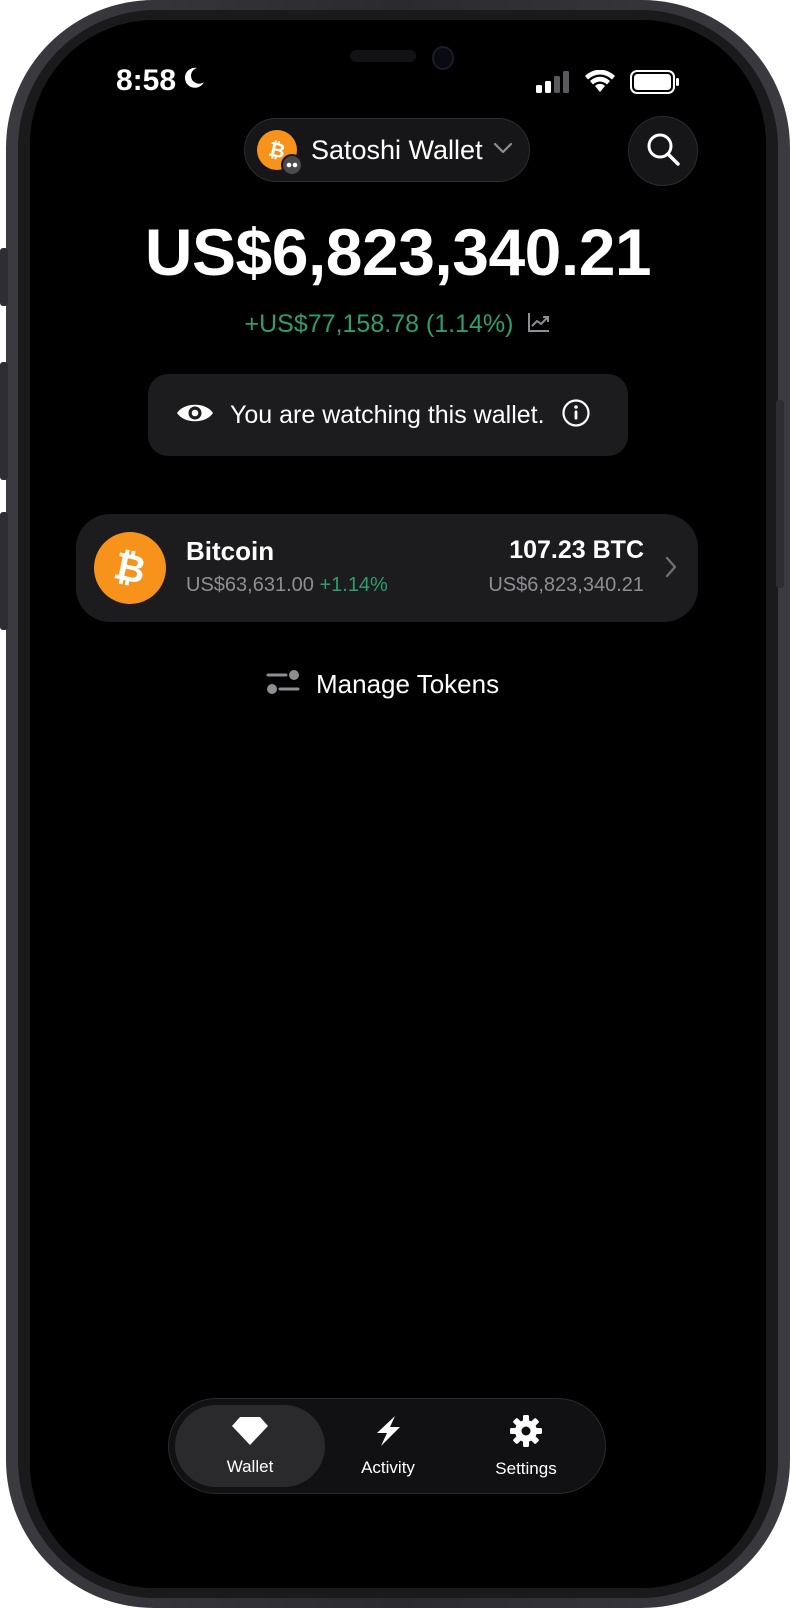  What do you see at coordinates (388, 1433) in the screenshot?
I see `lightning-icon` at bounding box center [388, 1433].